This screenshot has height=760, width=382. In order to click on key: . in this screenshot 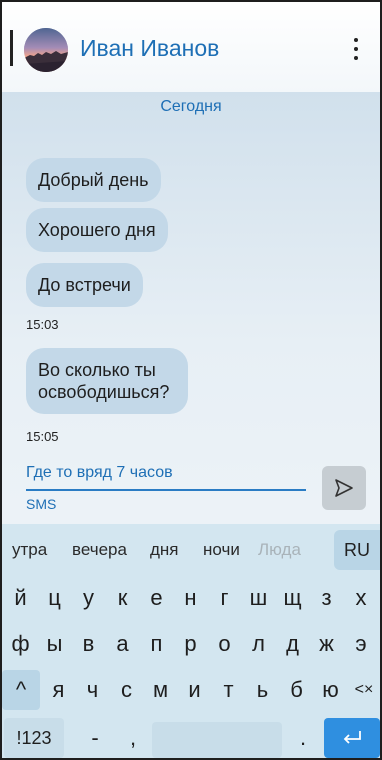, I will do `click(303, 738)`.